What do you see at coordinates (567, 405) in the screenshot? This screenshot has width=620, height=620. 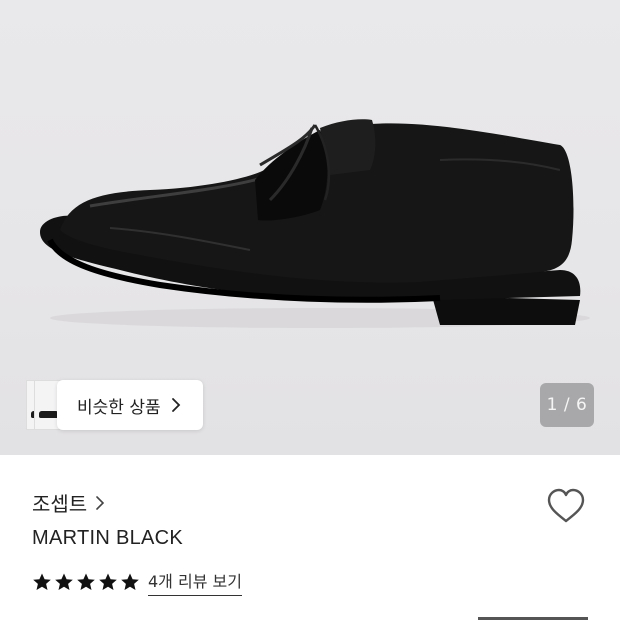 I see `image-page-indicator: 1 / 6` at bounding box center [567, 405].